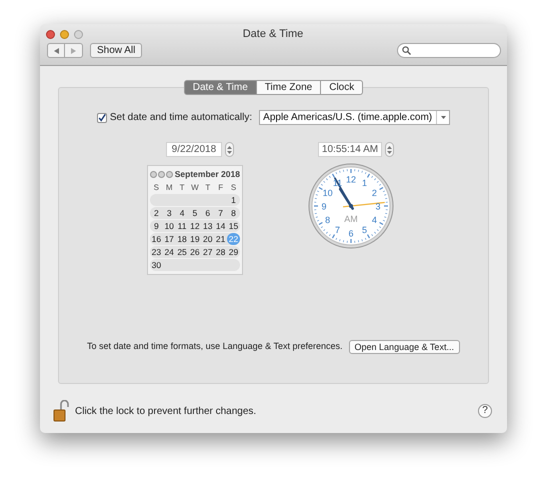 This screenshot has height=489, width=547. I want to click on forward-button, so click(74, 50).